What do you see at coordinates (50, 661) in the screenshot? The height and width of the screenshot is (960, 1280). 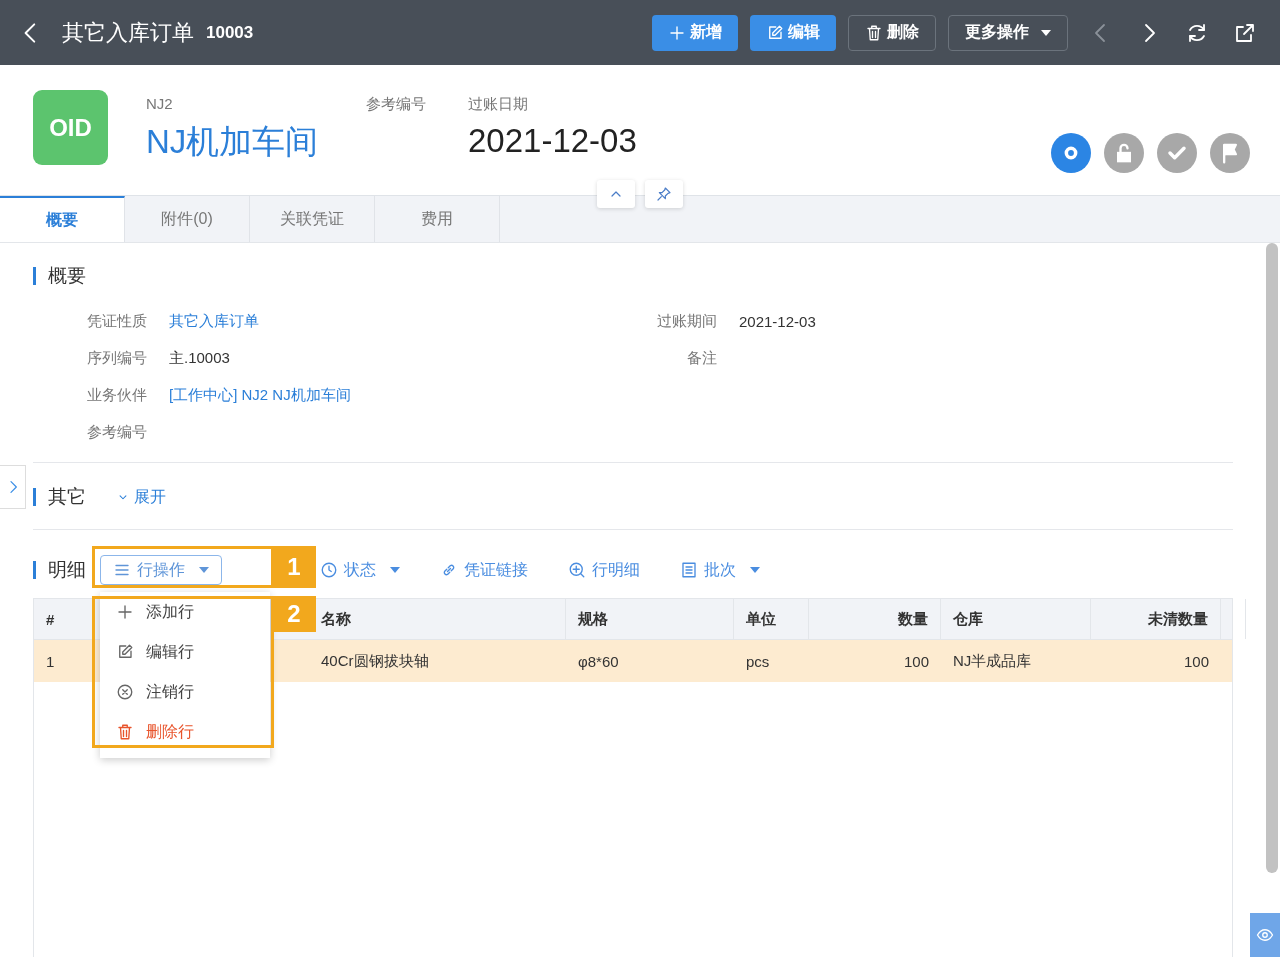 I see `table-cell: 1` at bounding box center [50, 661].